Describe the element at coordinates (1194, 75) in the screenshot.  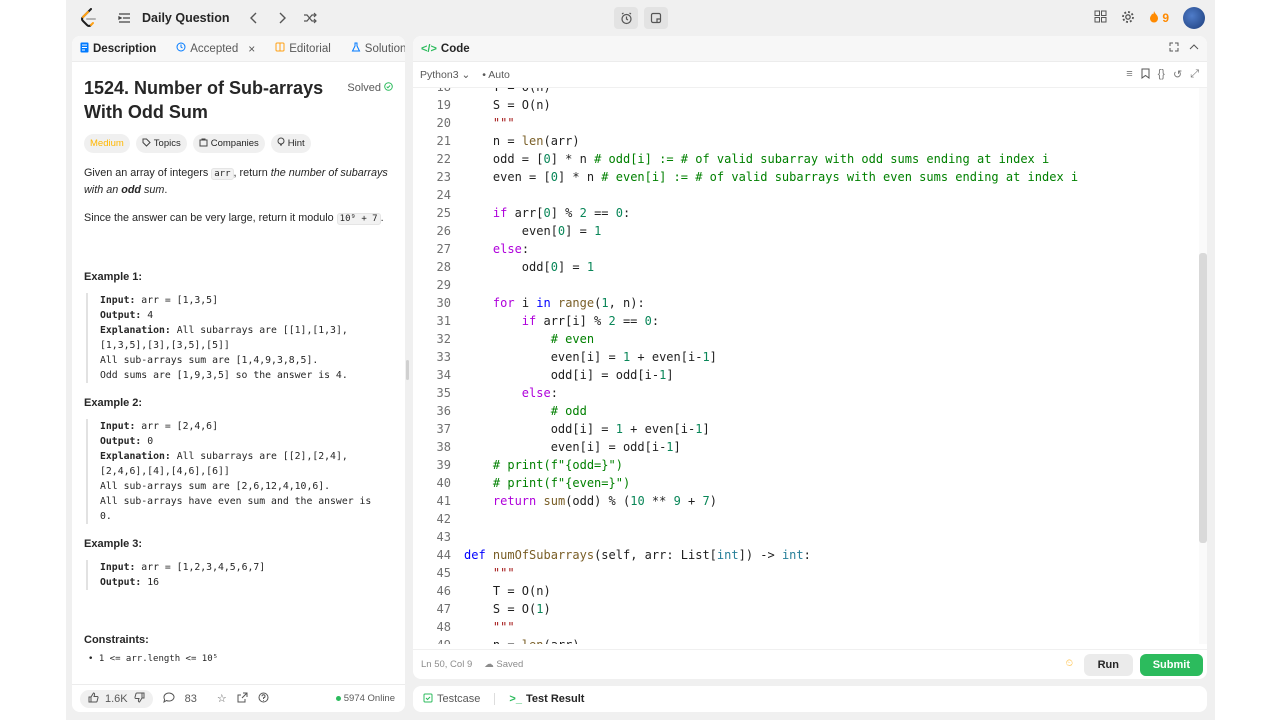
I see `fullscreen-icon: ⤢` at that location.